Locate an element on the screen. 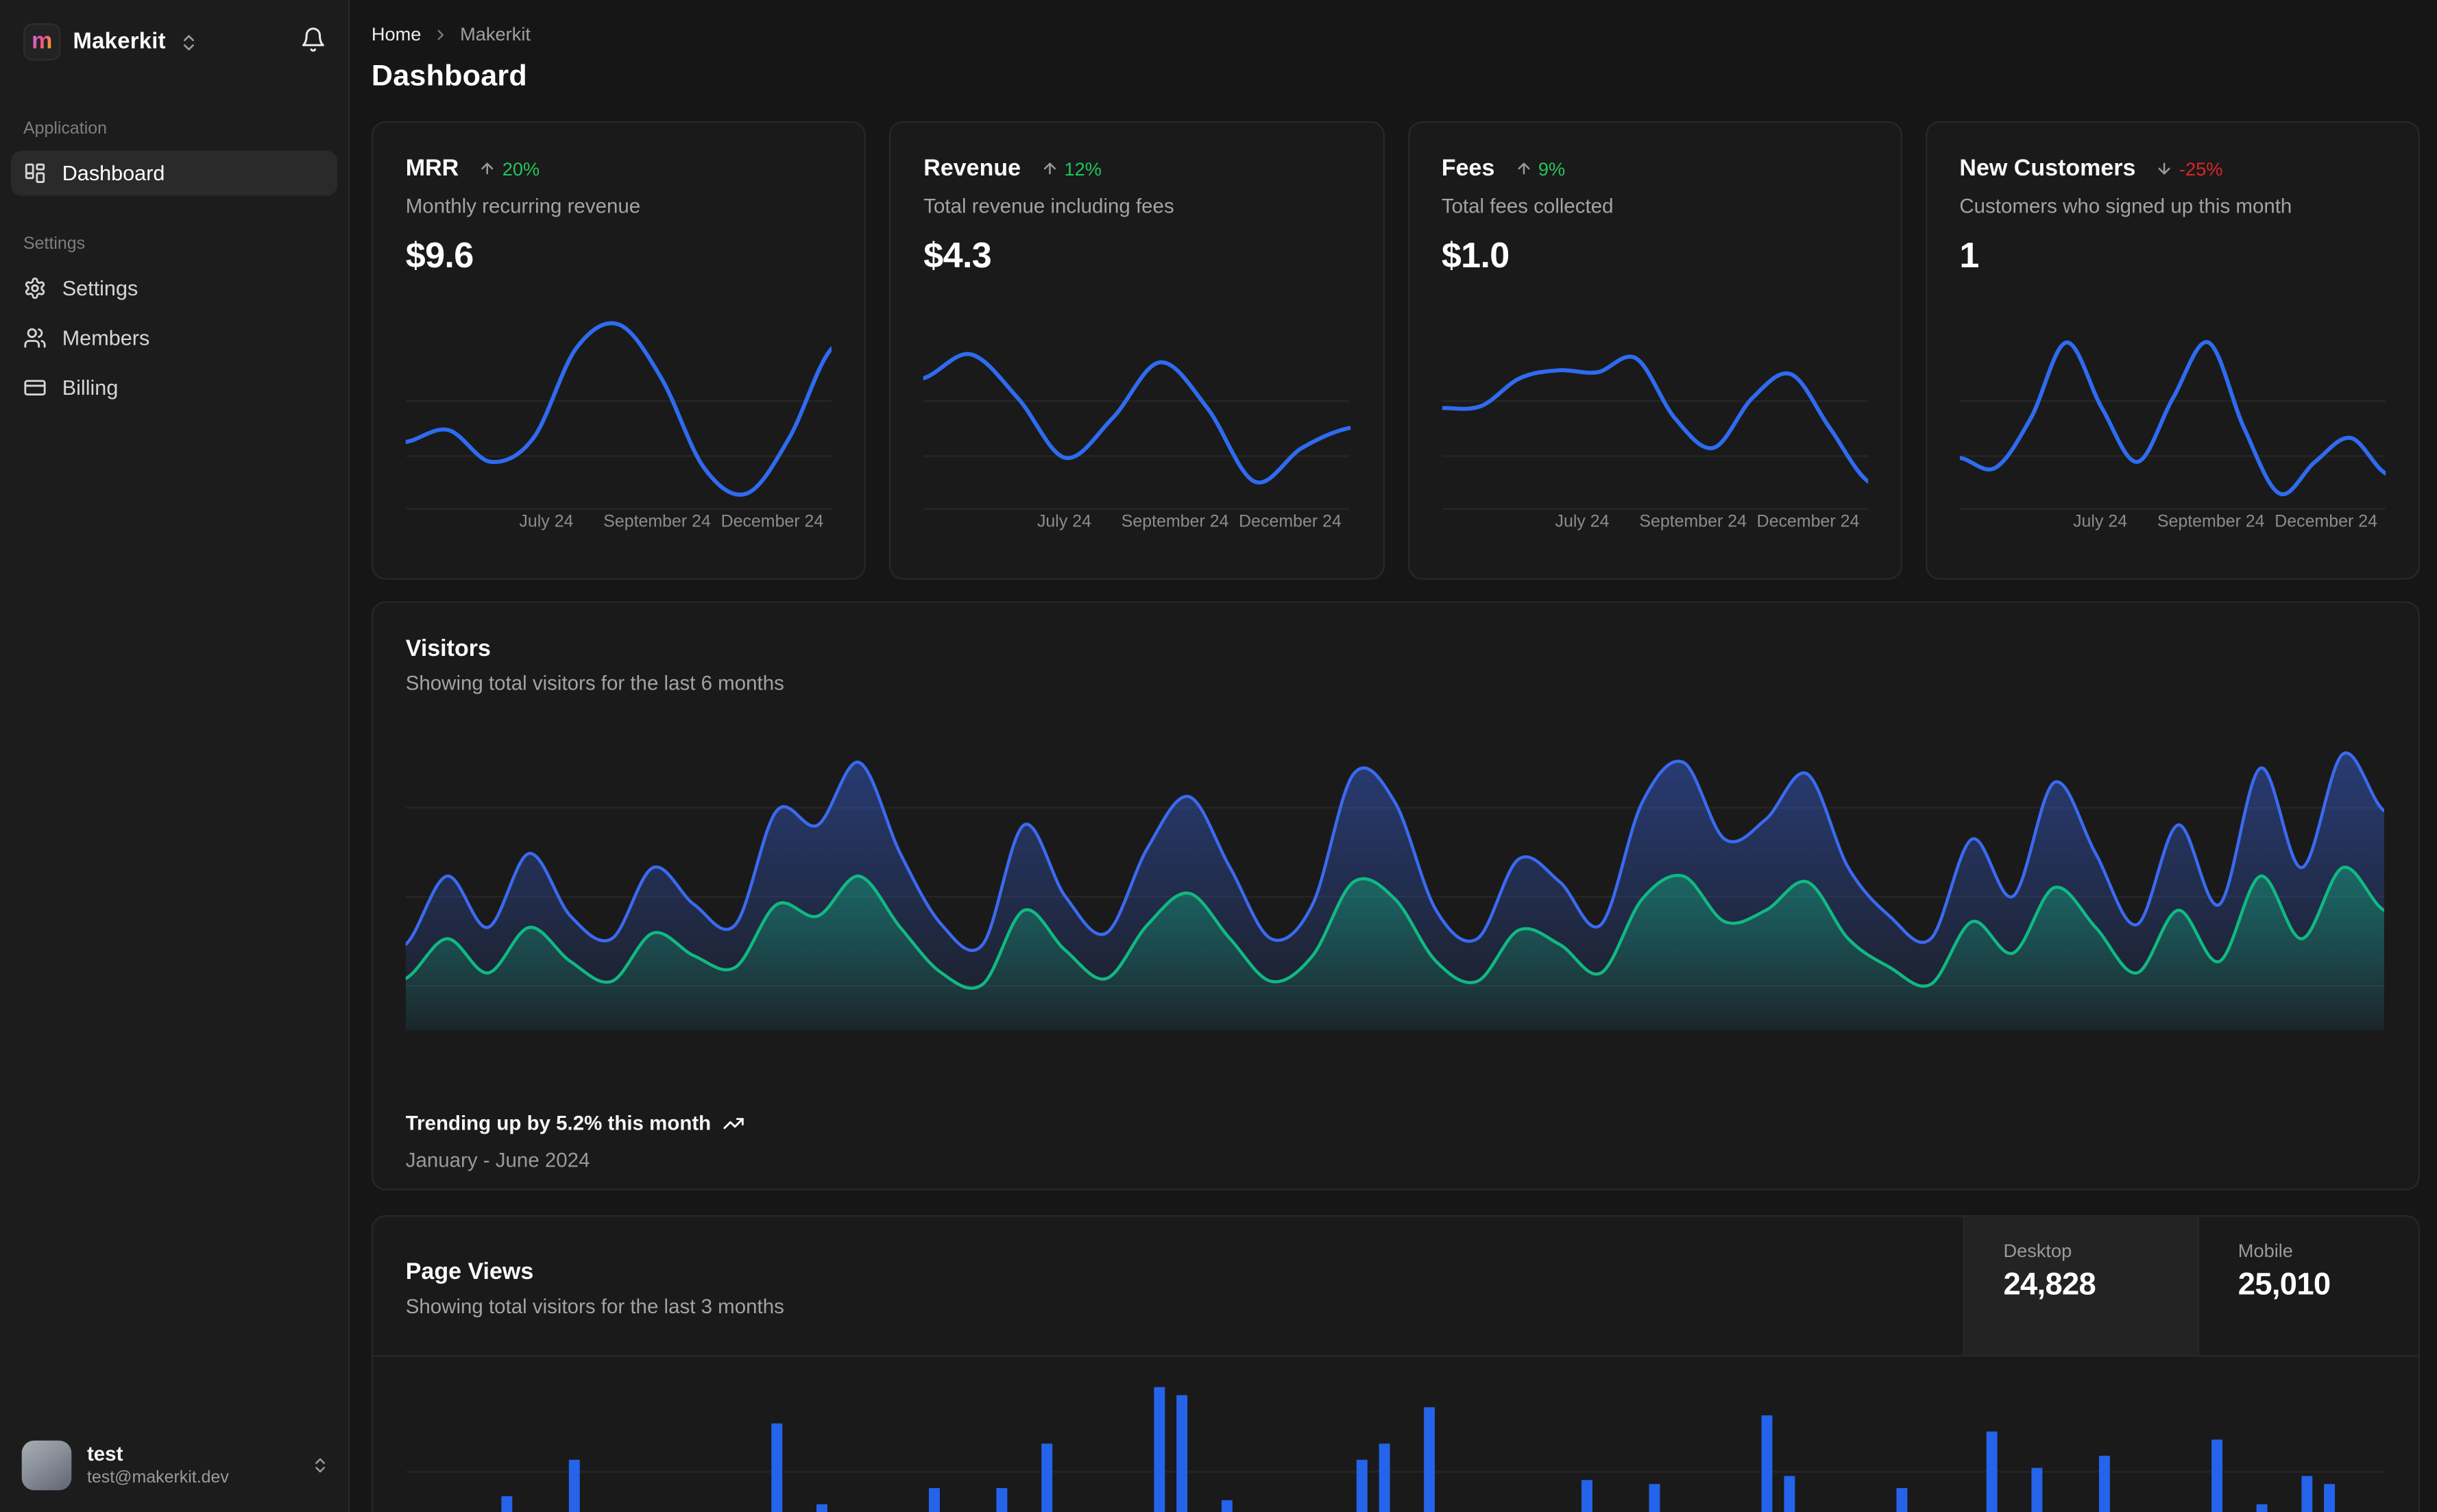 The width and height of the screenshot is (2437, 1512). sidebar-item-label: Members is located at coordinates (106, 338).